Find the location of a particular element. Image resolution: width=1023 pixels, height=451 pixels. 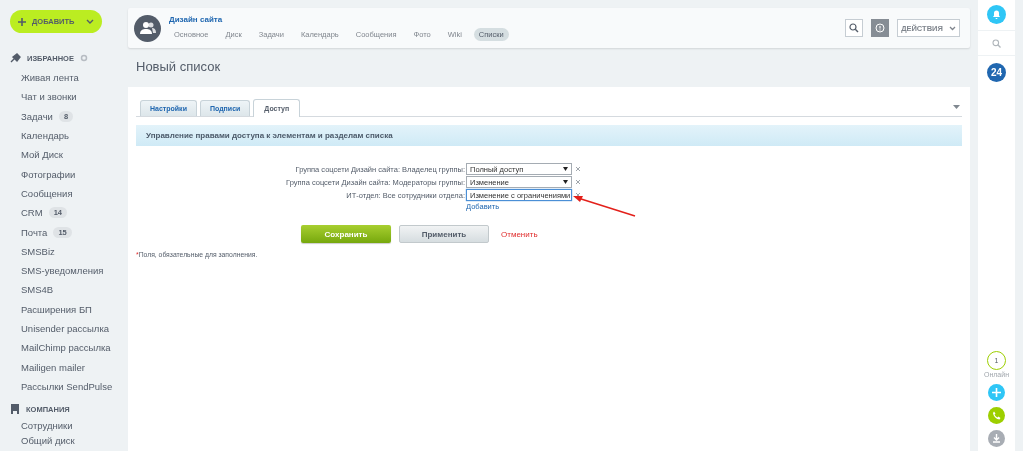

sidebar-item: Общий диск is located at coordinates (48, 441).